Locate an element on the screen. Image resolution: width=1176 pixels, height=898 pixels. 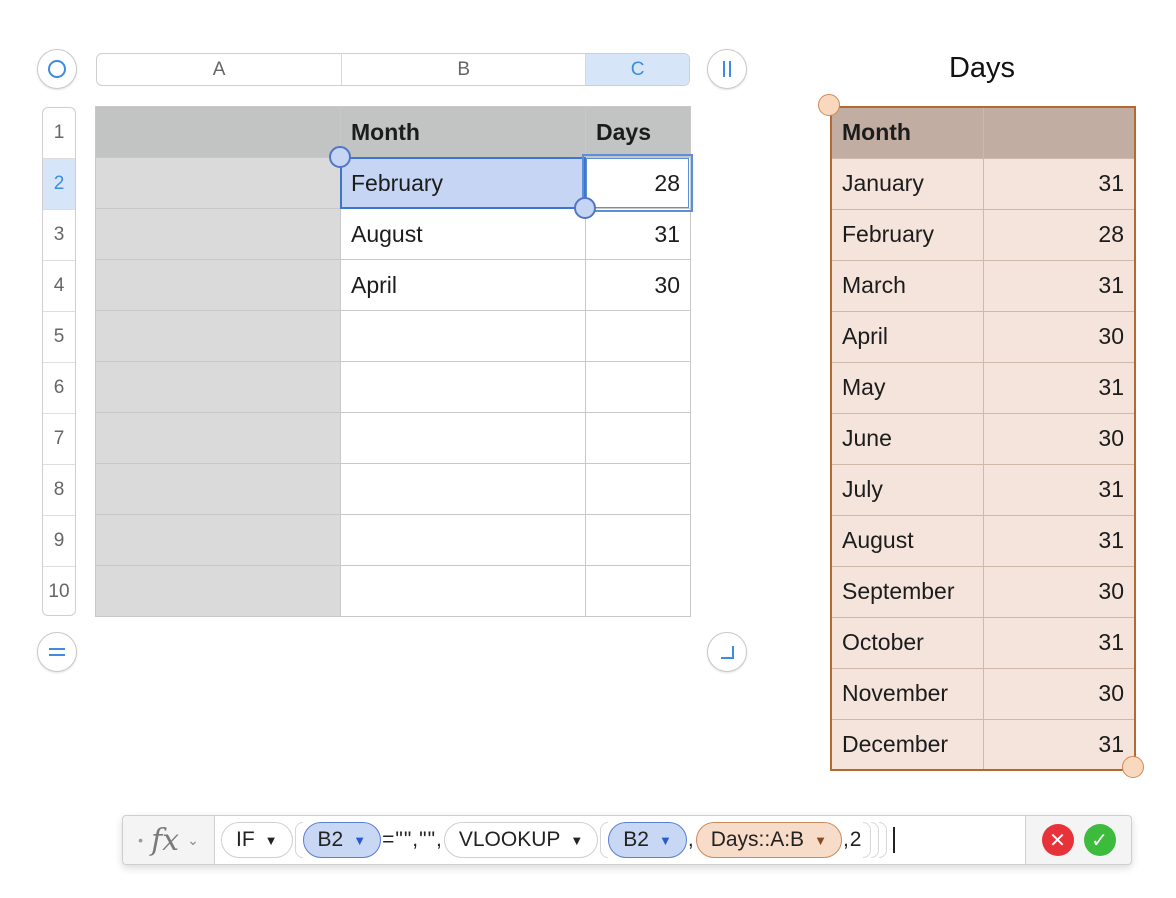
cell-a3 is located at coordinates (218, 234).